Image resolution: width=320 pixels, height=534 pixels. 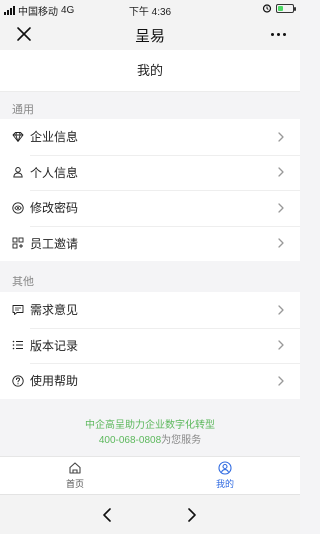 What do you see at coordinates (286, 8) in the screenshot?
I see `battery-icon` at bounding box center [286, 8].